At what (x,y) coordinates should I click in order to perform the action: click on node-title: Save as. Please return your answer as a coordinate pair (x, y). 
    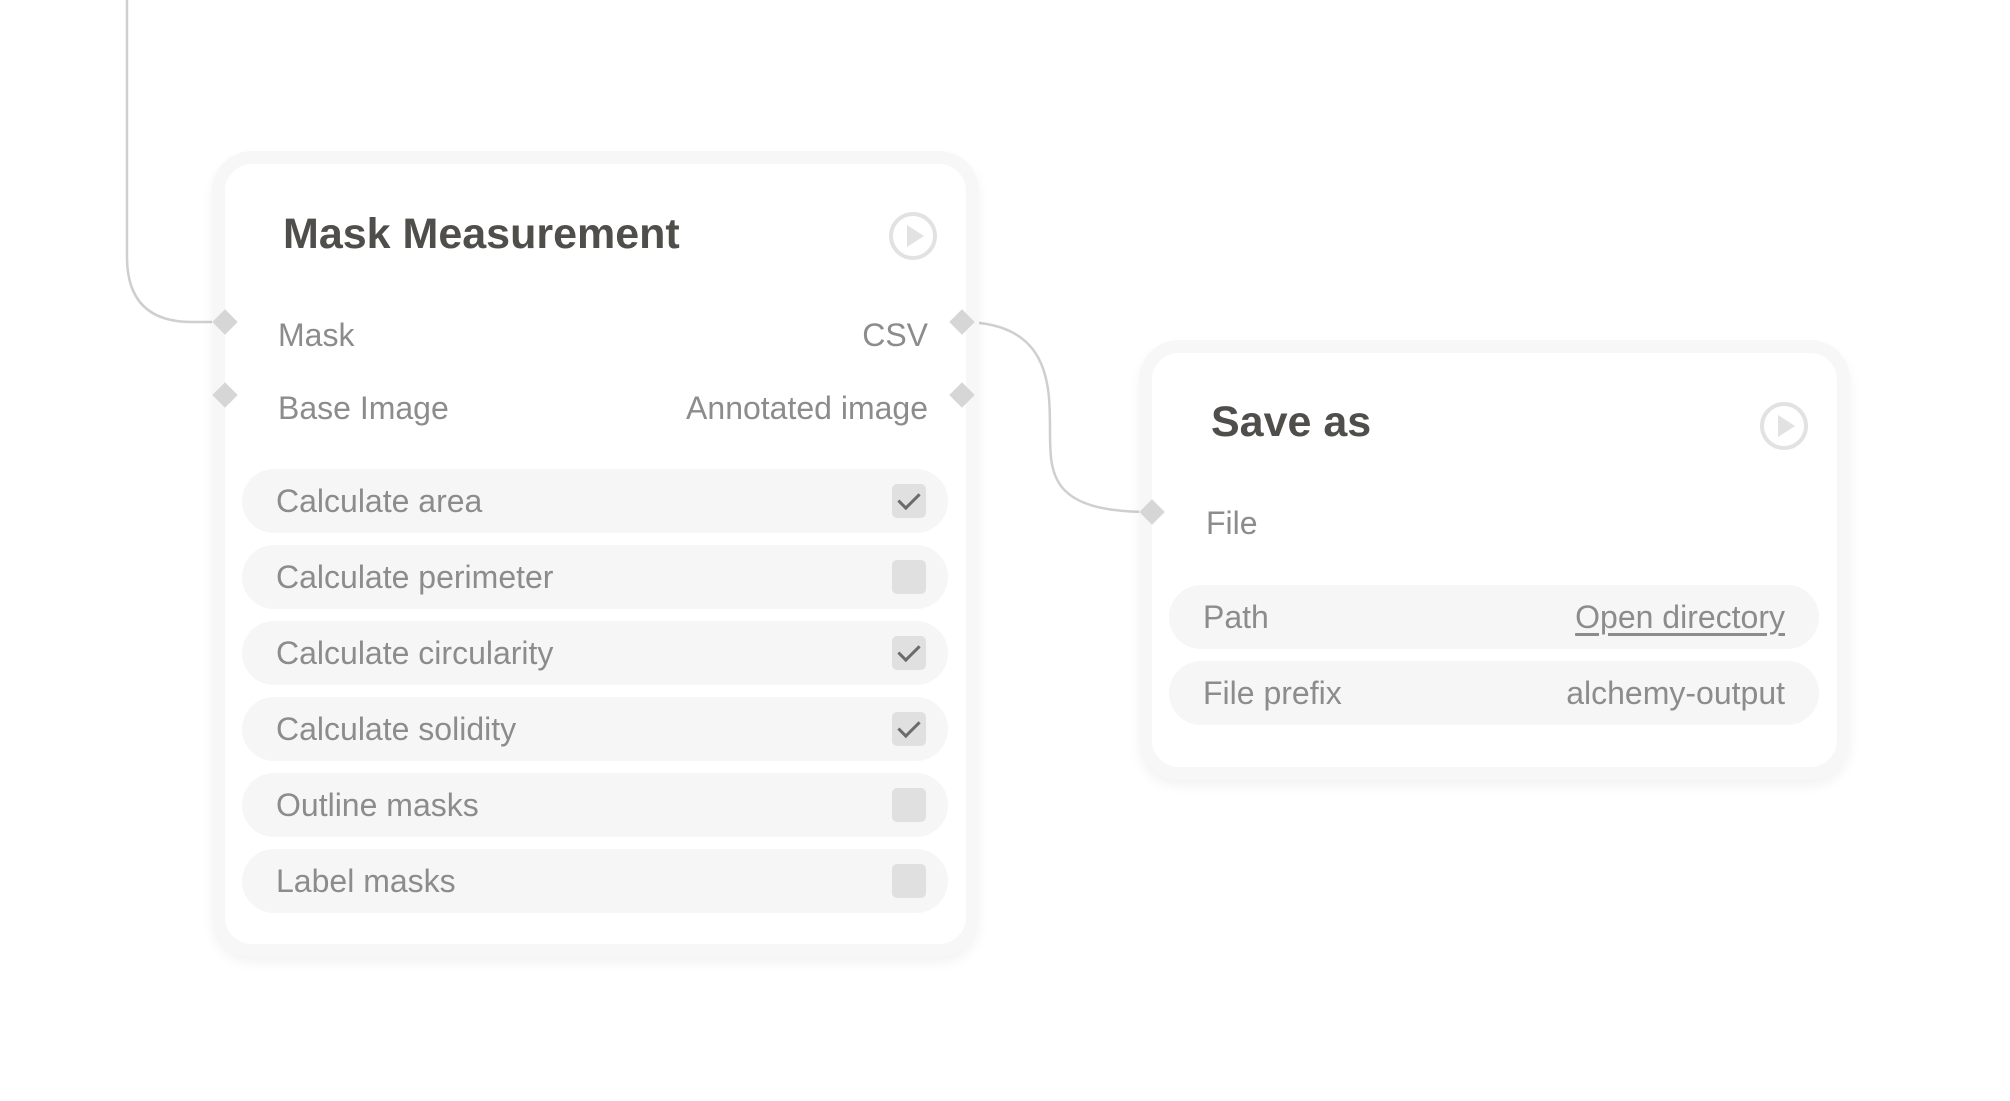
    Looking at the image, I should click on (1291, 422).